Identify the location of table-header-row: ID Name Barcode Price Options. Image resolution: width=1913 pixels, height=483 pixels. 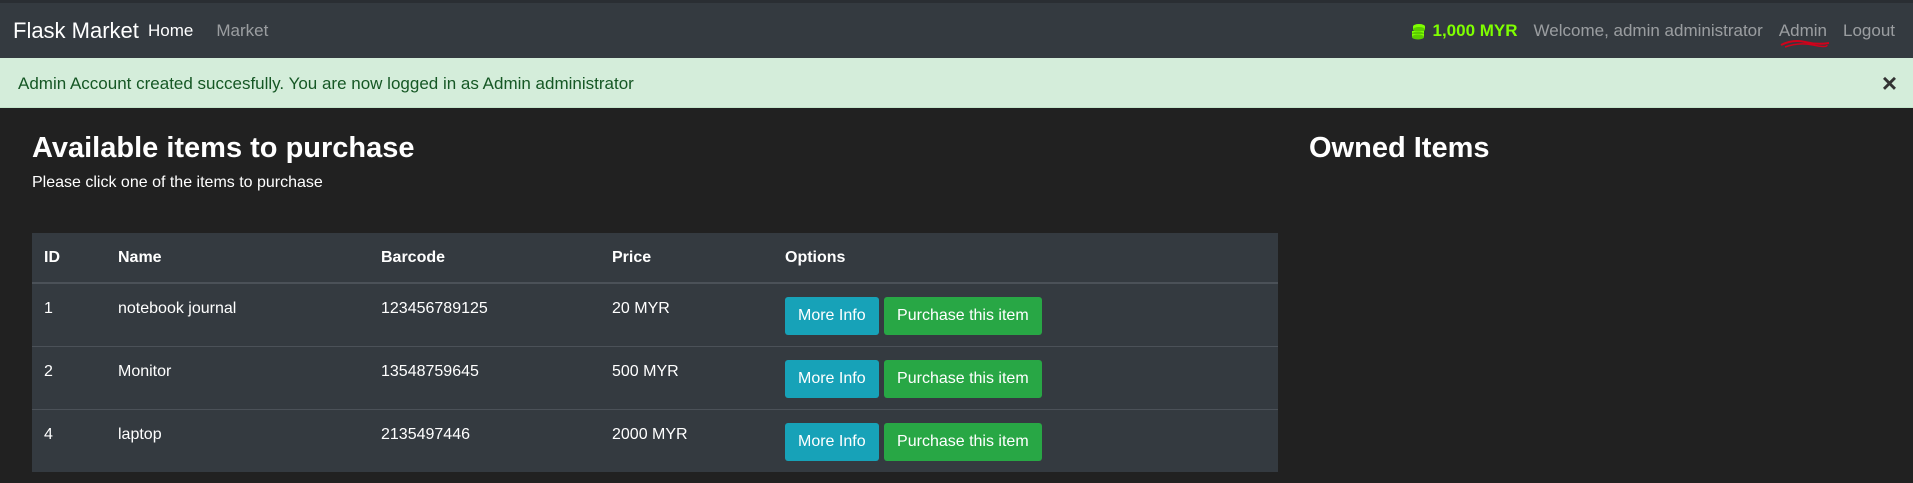
(655, 258).